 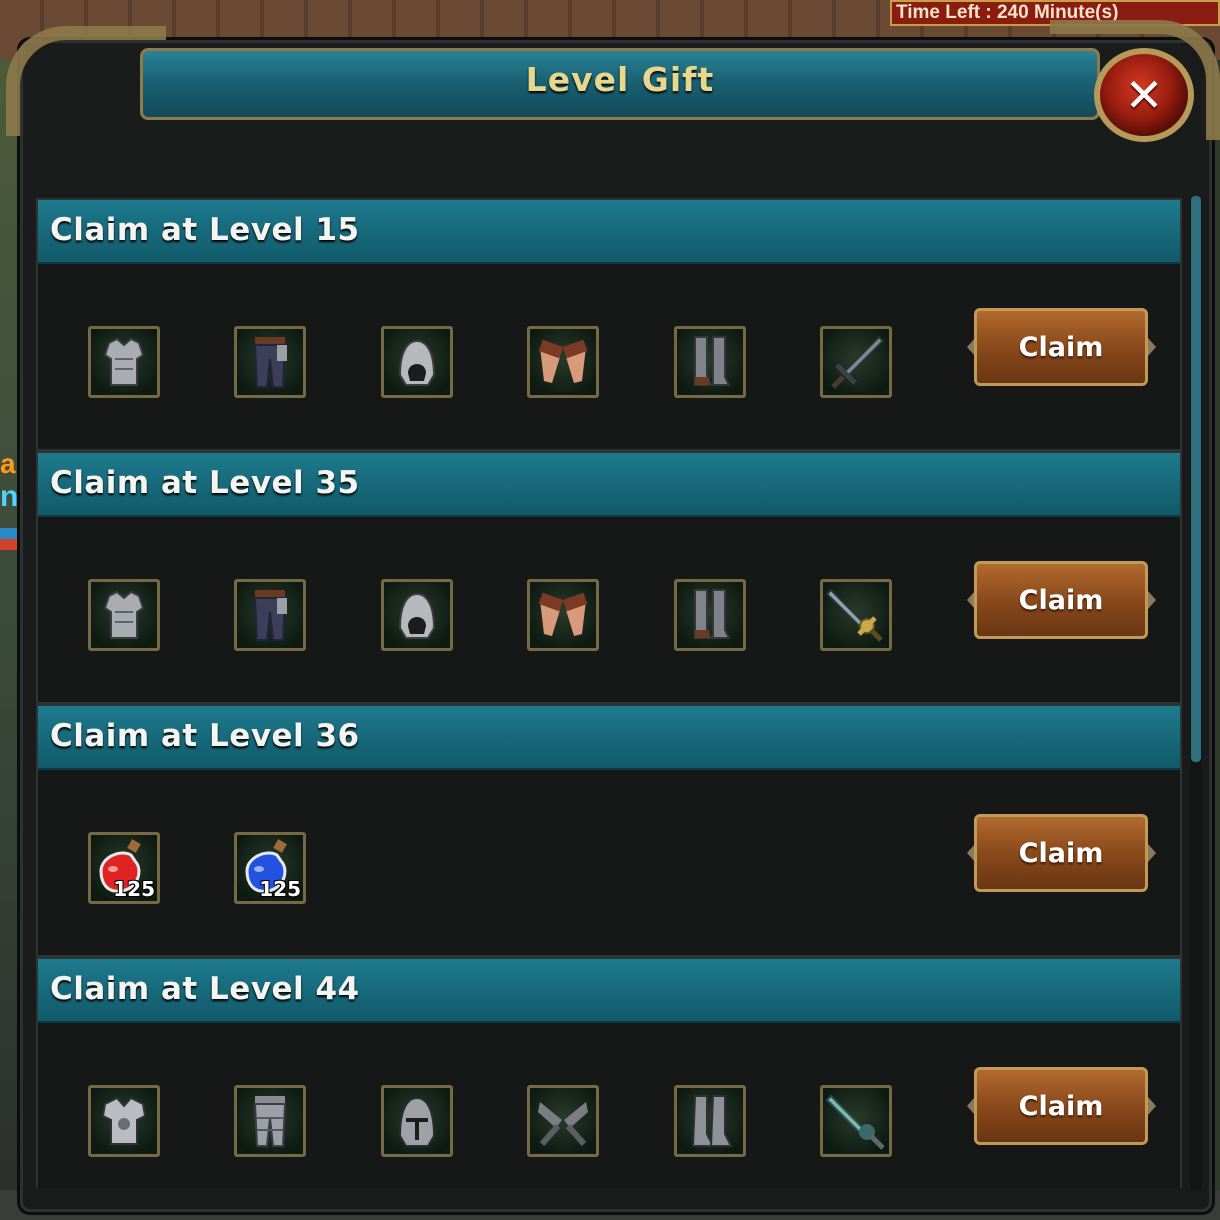 What do you see at coordinates (609, 485) in the screenshot?
I see `section-header: Claim at Level 35` at bounding box center [609, 485].